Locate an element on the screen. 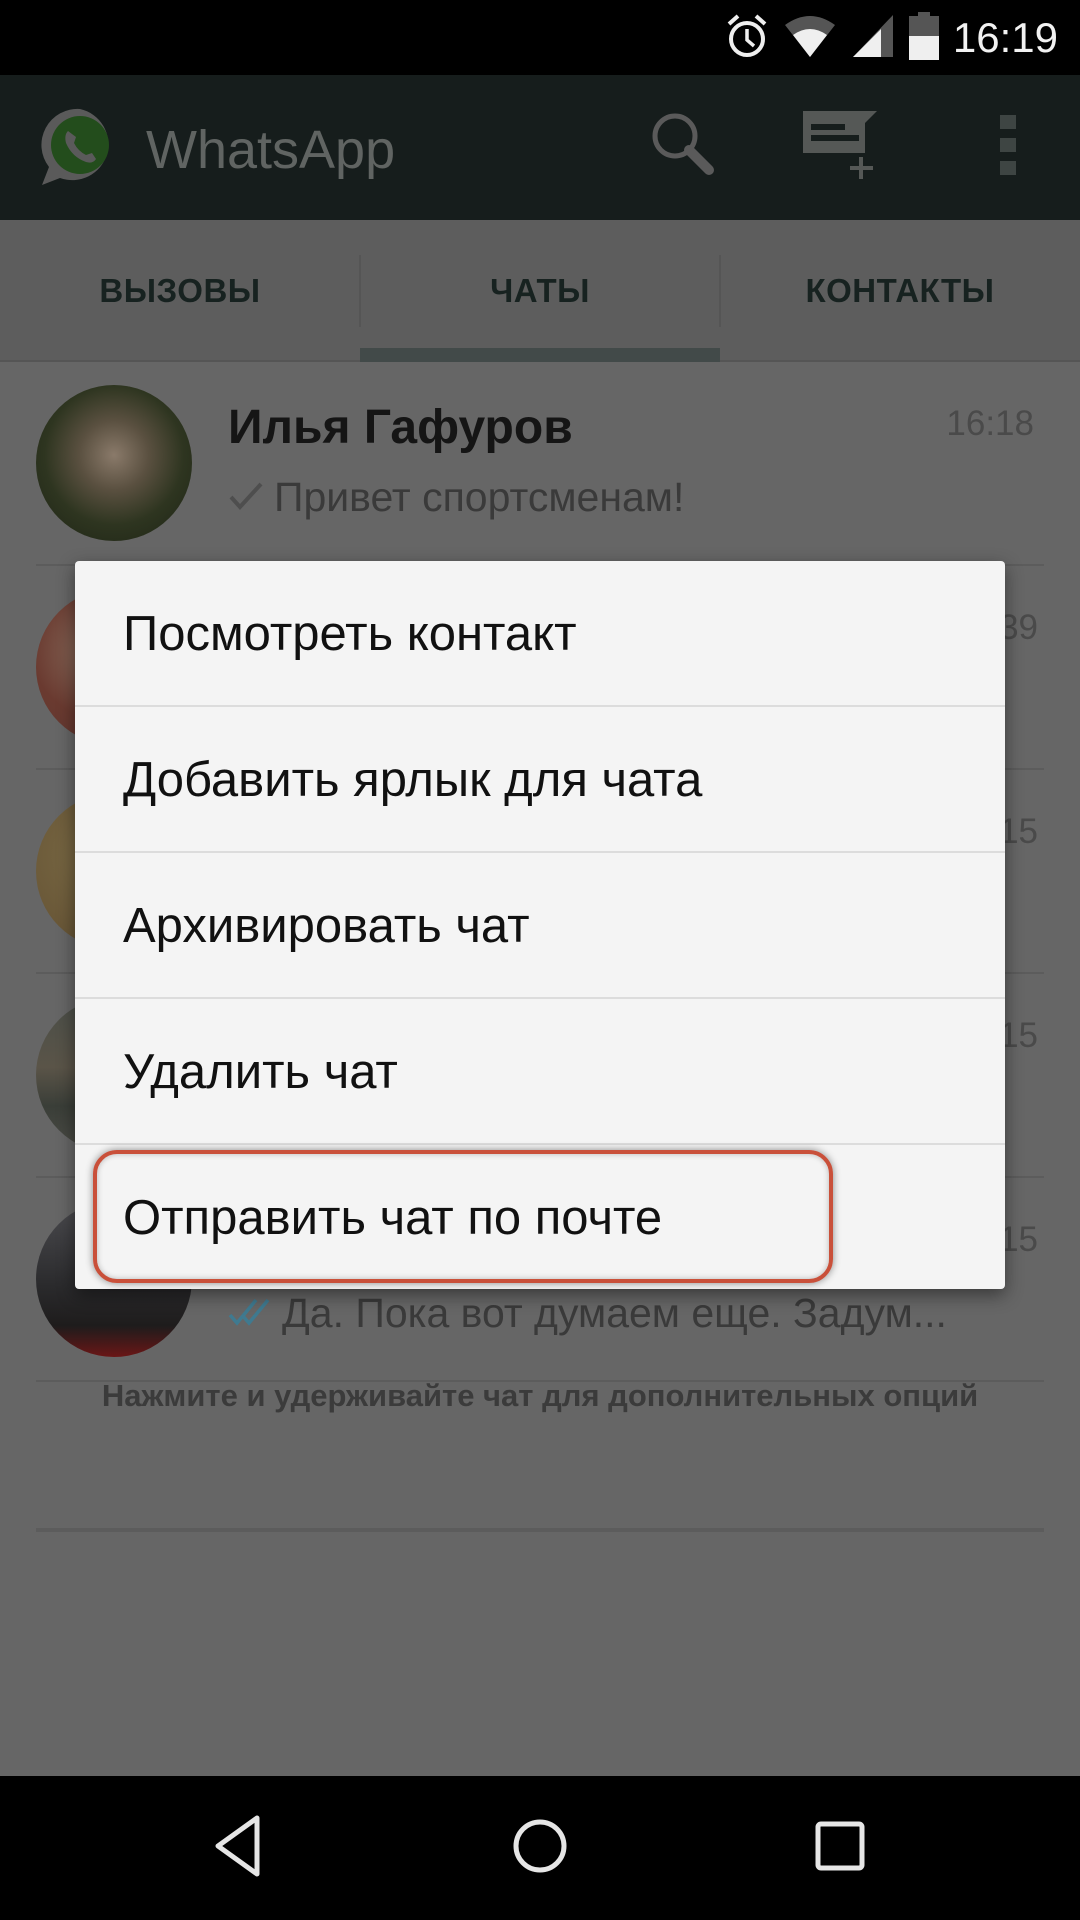  chat-last-message: Привет спортсменам! is located at coordinates (456, 497).